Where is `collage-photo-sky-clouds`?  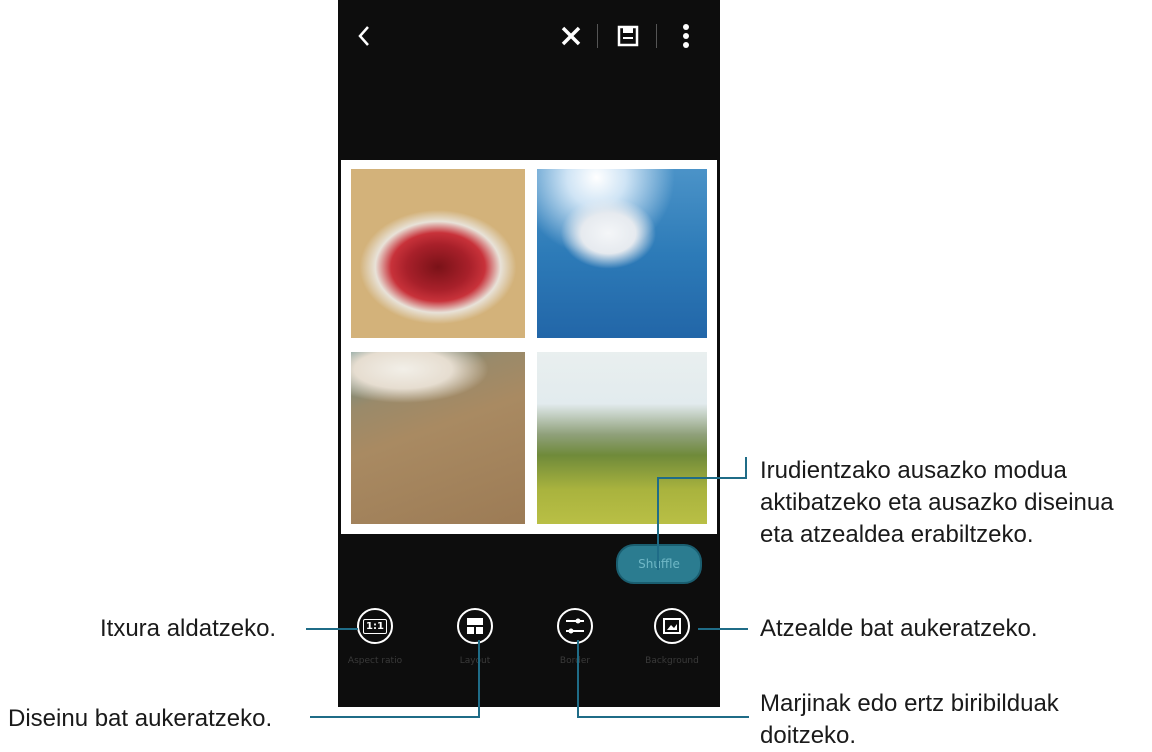 collage-photo-sky-clouds is located at coordinates (622, 253).